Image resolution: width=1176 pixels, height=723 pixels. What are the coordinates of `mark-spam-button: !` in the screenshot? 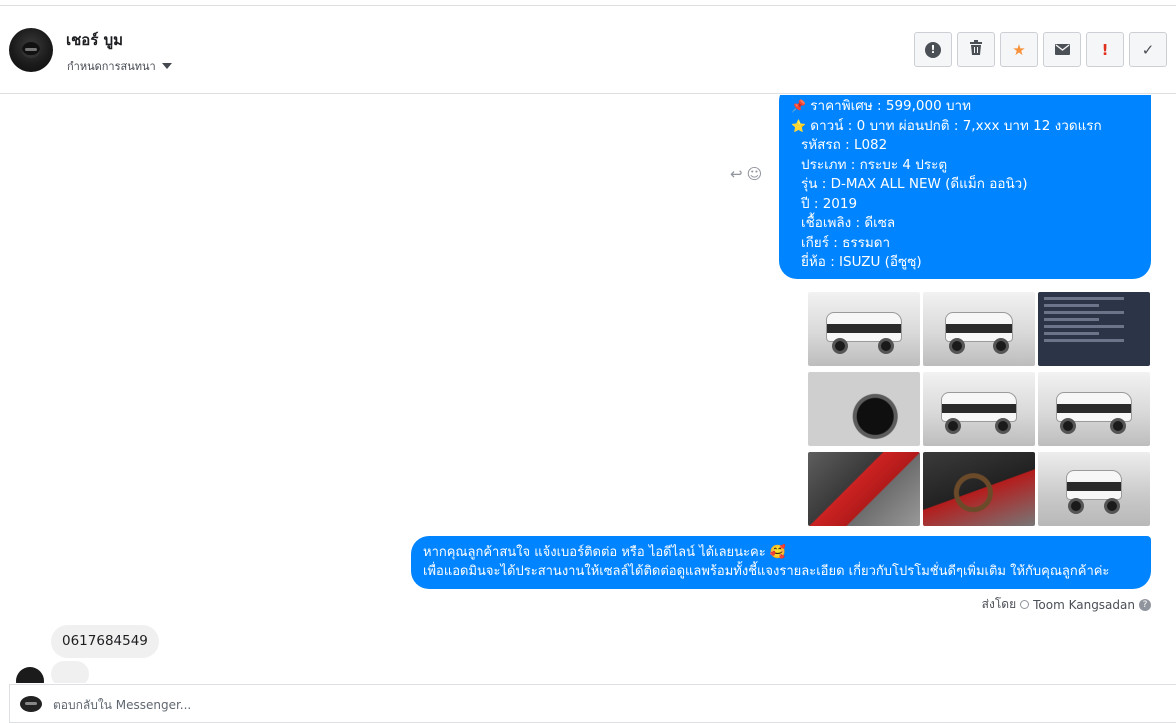 It's located at (933, 49).